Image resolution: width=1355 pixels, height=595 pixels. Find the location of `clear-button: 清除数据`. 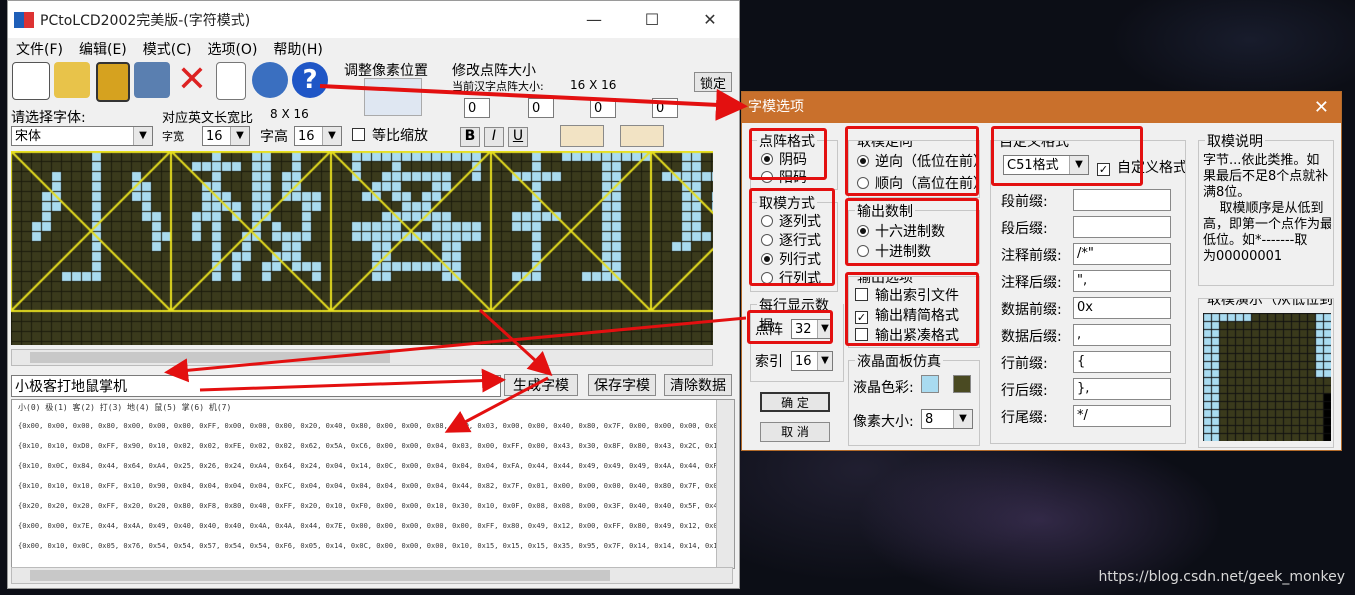

clear-button: 清除数据 is located at coordinates (698, 385).